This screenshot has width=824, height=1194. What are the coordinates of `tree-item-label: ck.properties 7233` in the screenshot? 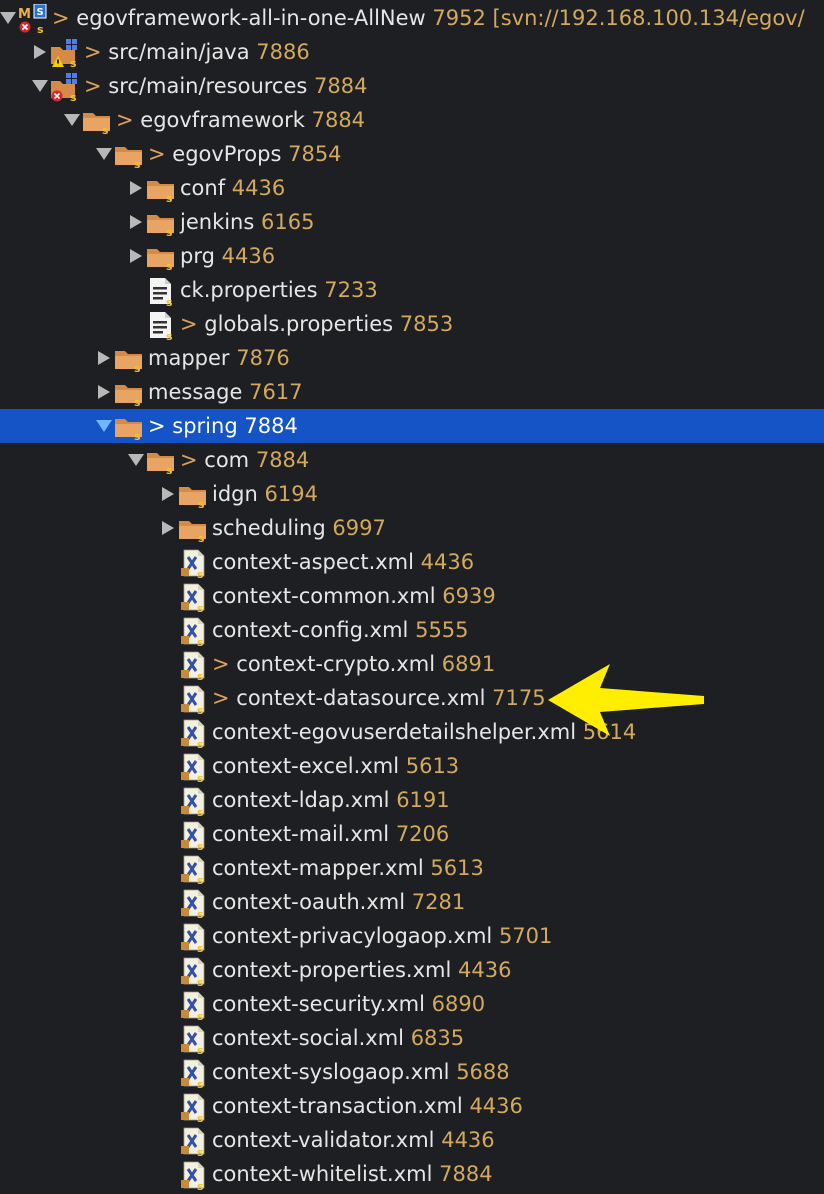 It's located at (279, 290).